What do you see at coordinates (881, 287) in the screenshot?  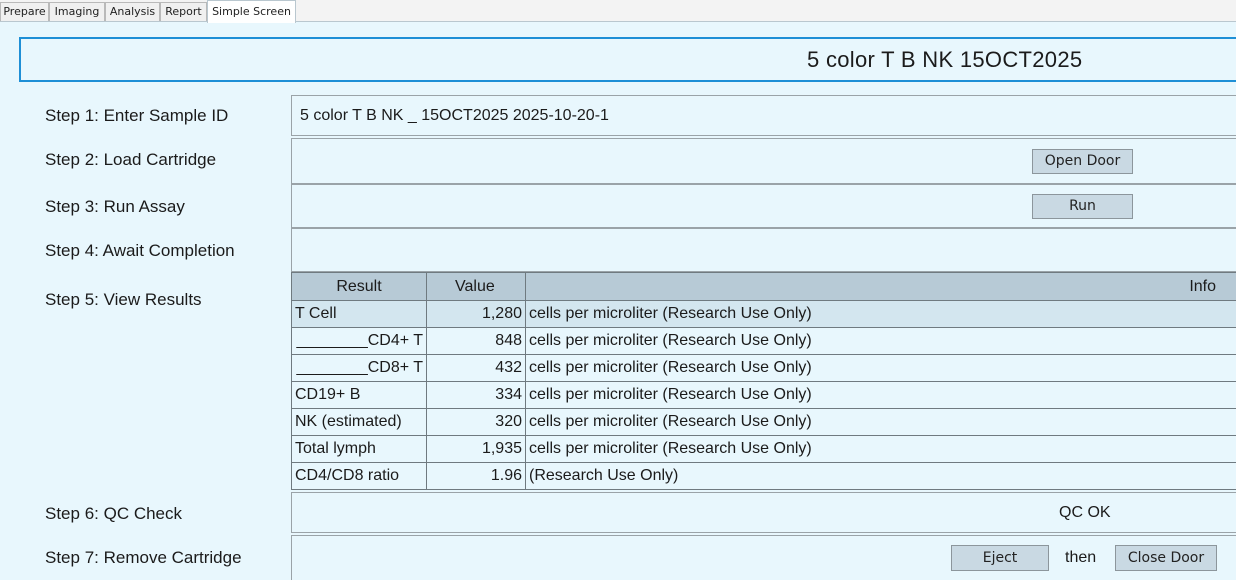 I see `column-header-info: Info` at bounding box center [881, 287].